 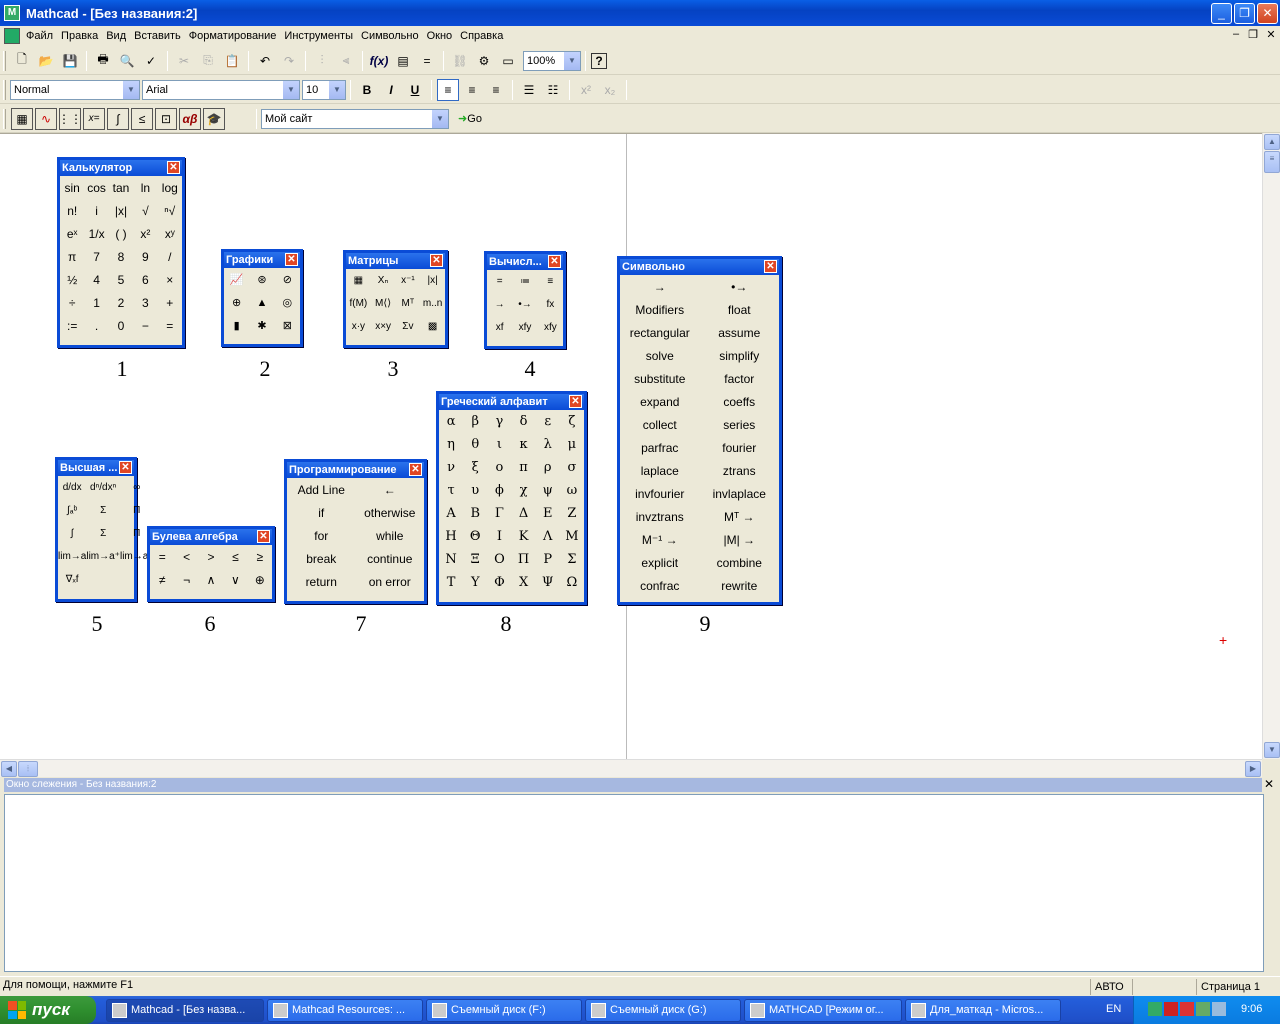 What do you see at coordinates (499, 281) in the screenshot?
I see `evaluation-palette-button: =` at bounding box center [499, 281].